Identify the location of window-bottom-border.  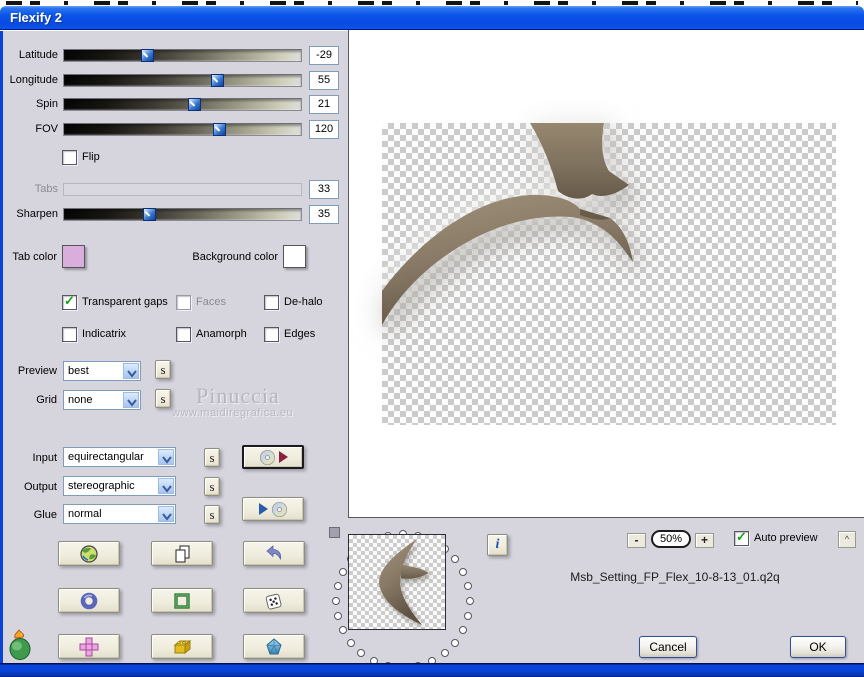
(432, 670).